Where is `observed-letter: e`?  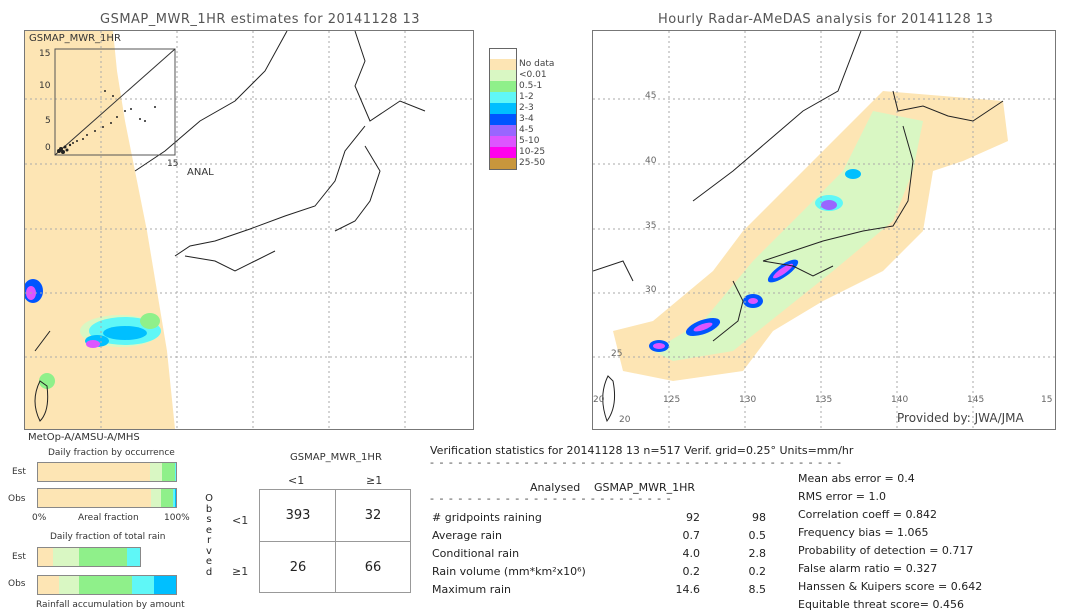
observed-letter: e is located at coordinates (209, 561).